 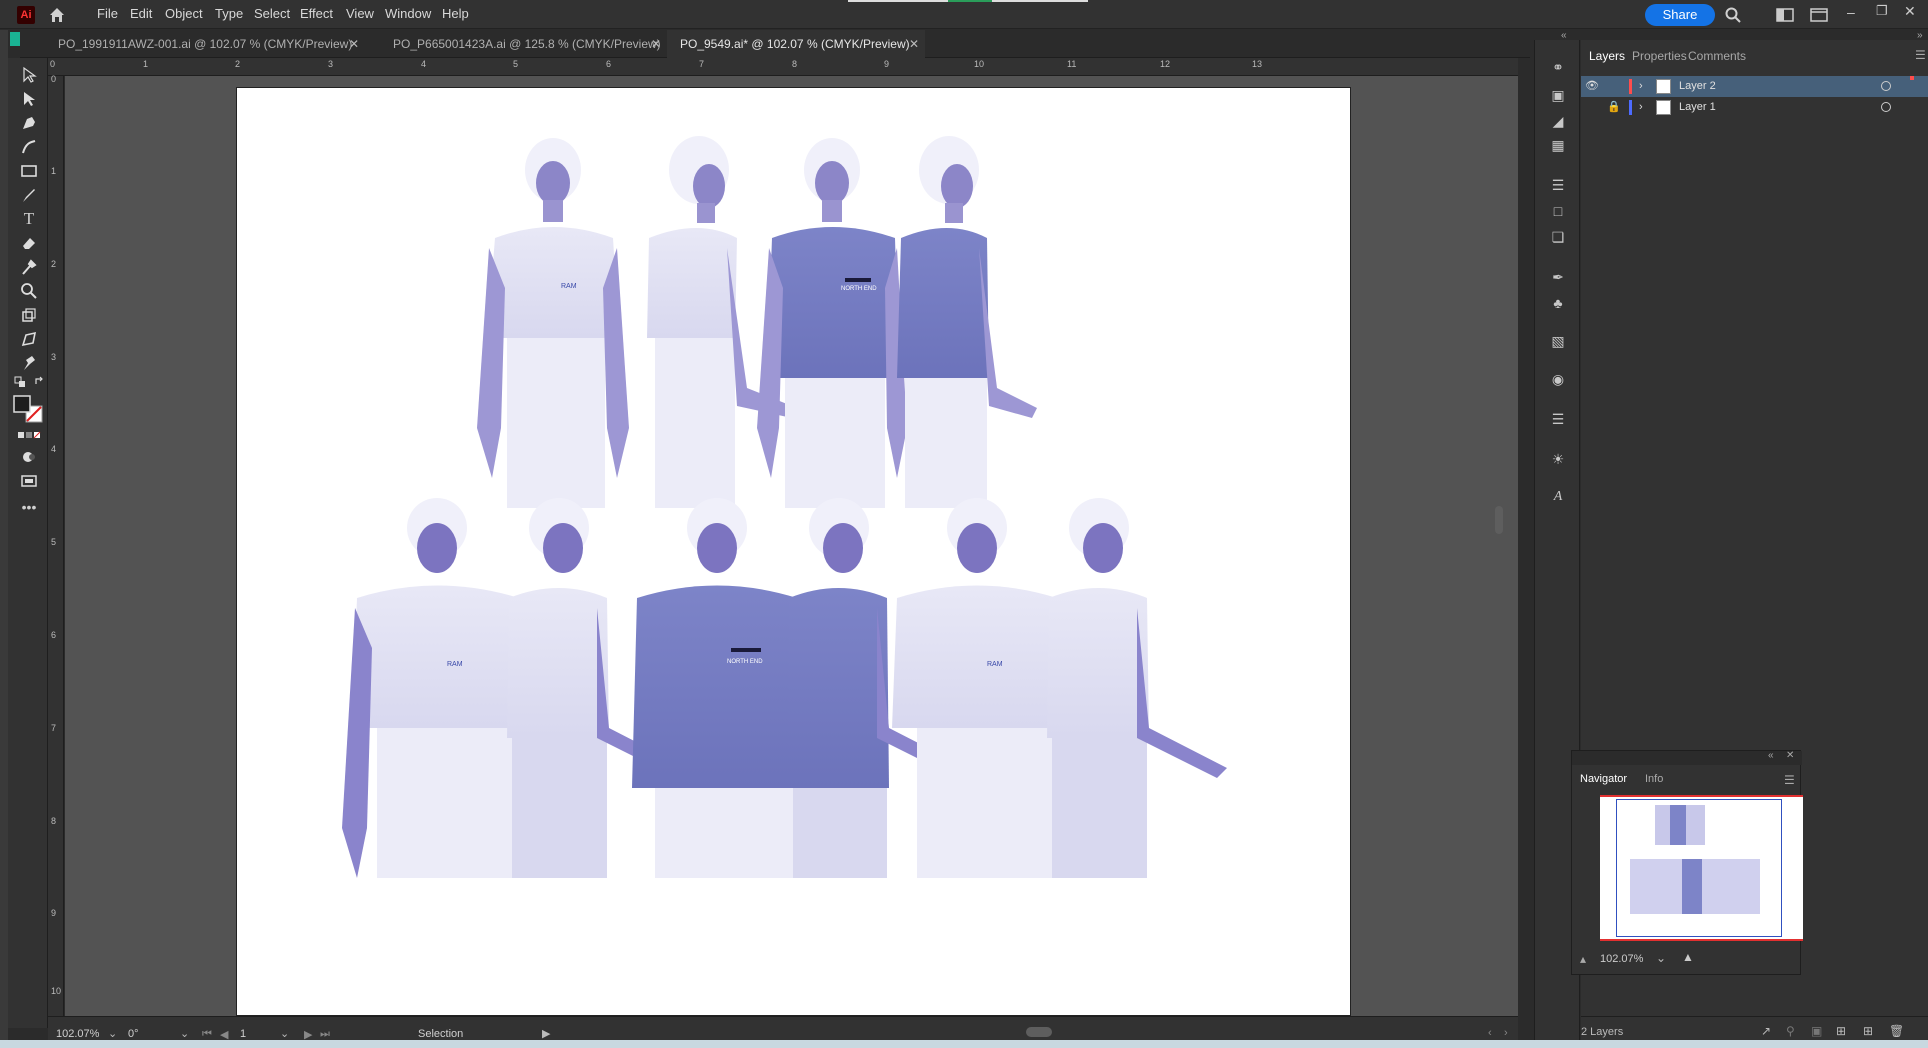 What do you see at coordinates (408, 13) in the screenshot?
I see `menu-window: Window` at bounding box center [408, 13].